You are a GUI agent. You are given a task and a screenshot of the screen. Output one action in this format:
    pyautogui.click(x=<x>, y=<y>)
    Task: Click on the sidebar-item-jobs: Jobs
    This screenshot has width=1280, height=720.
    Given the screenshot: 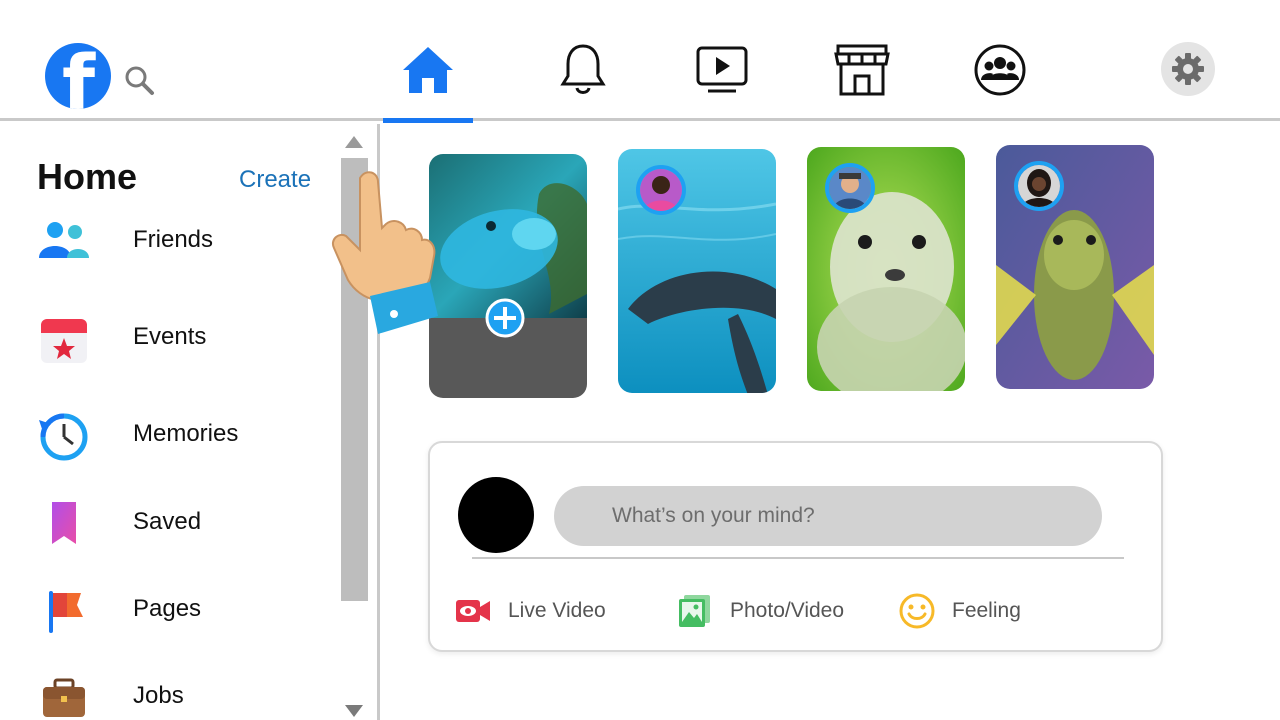 What is the action you would take?
    pyautogui.click(x=165, y=692)
    